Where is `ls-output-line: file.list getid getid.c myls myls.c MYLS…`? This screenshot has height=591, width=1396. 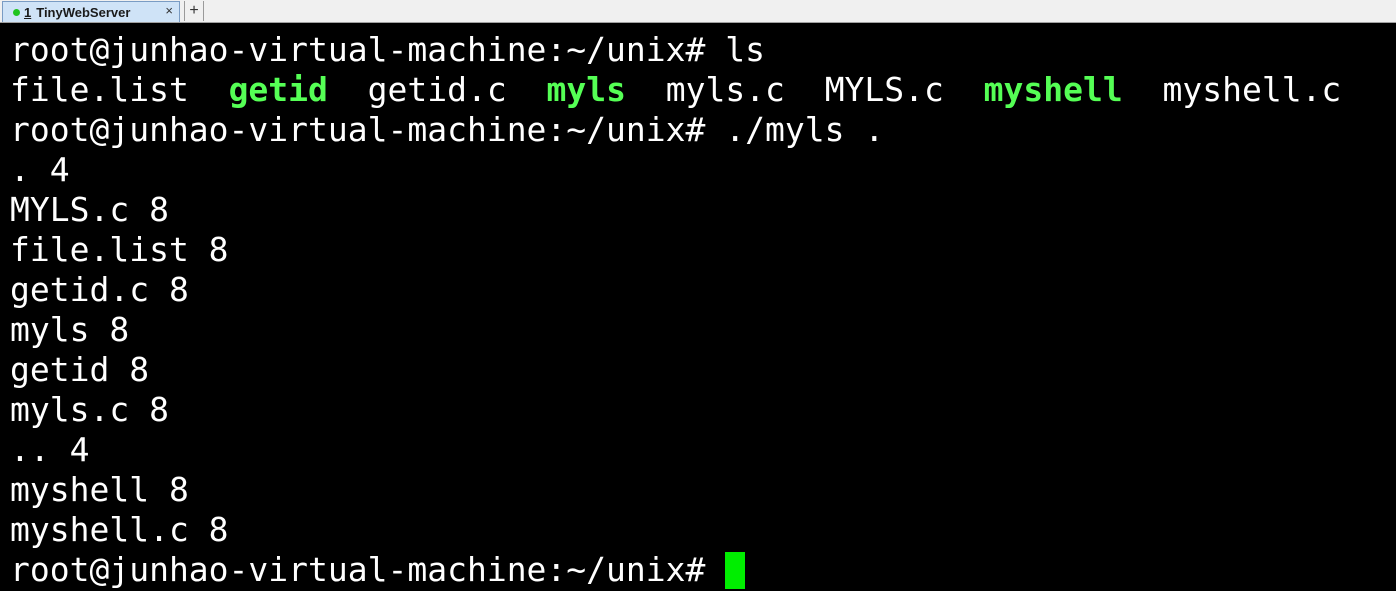
ls-output-line: file.list getid getid.c myls myls.c MYLS… is located at coordinates (703, 90).